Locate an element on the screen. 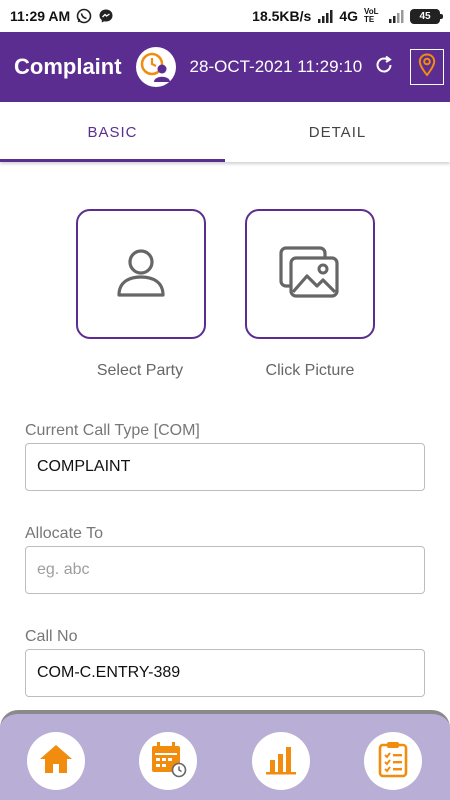  network-type: 4G is located at coordinates (348, 16).